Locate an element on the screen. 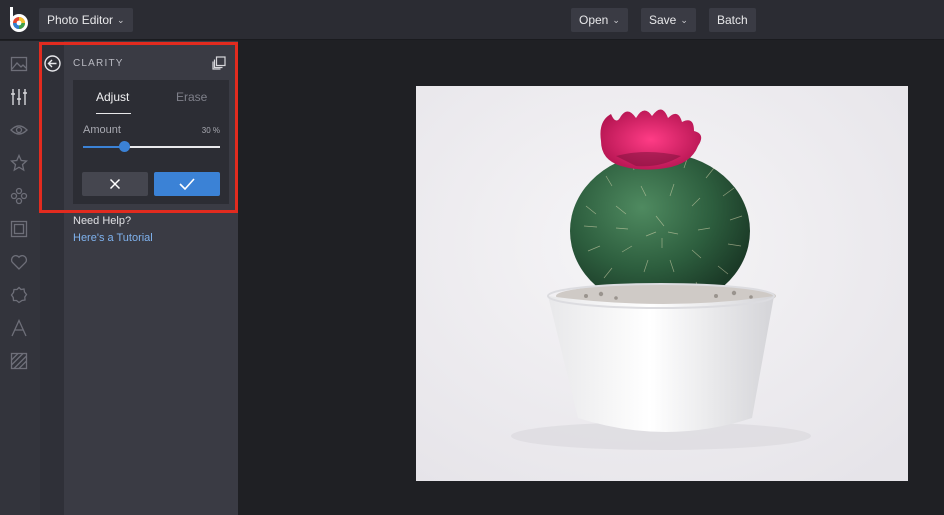  batch-label: Batch is located at coordinates (732, 20).